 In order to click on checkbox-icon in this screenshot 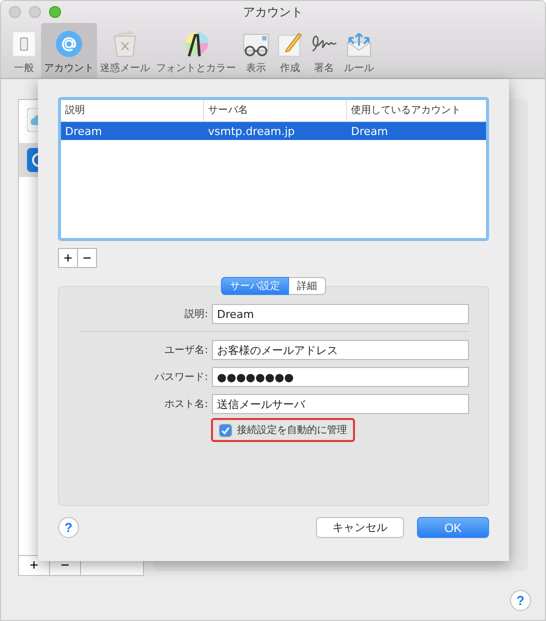, I will do `click(225, 430)`.